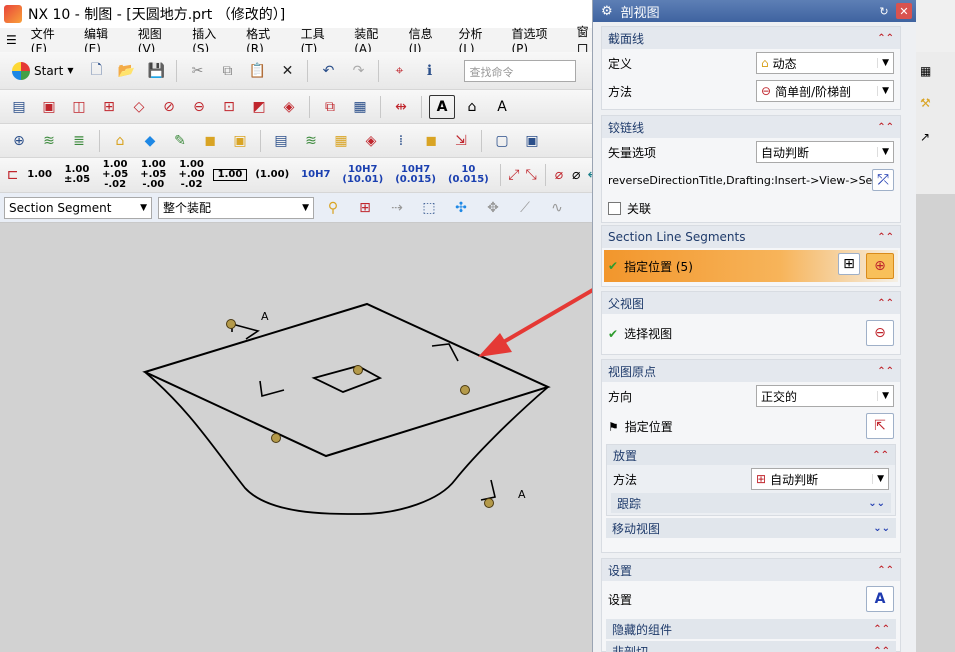  I want to click on reverse-direction-icon: ⤱, so click(883, 180).